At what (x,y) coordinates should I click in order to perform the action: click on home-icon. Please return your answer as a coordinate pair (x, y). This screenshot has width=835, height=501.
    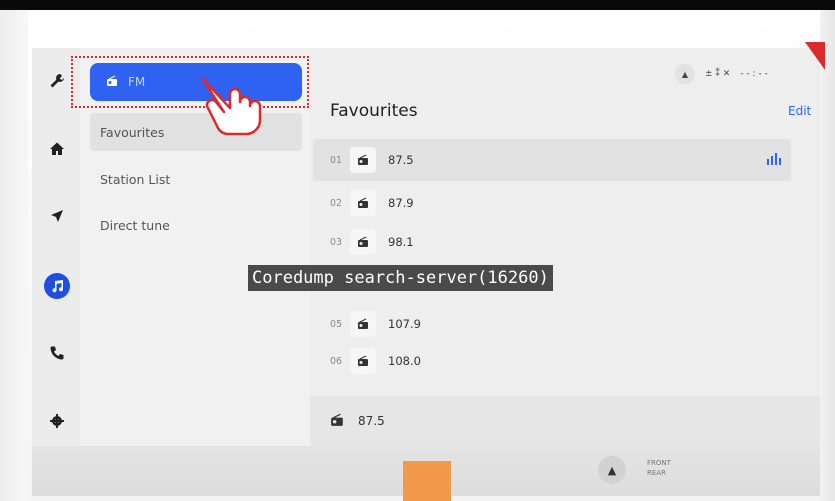
    Looking at the image, I should click on (57, 149).